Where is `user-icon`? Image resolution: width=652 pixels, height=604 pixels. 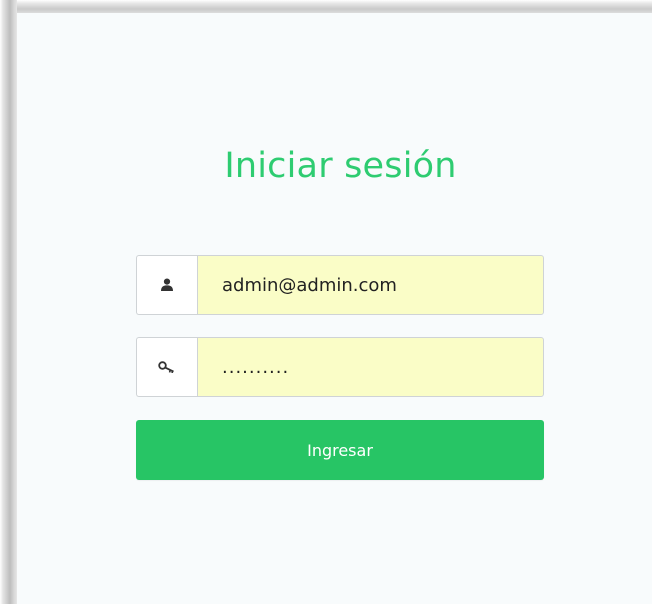 user-icon is located at coordinates (166, 285).